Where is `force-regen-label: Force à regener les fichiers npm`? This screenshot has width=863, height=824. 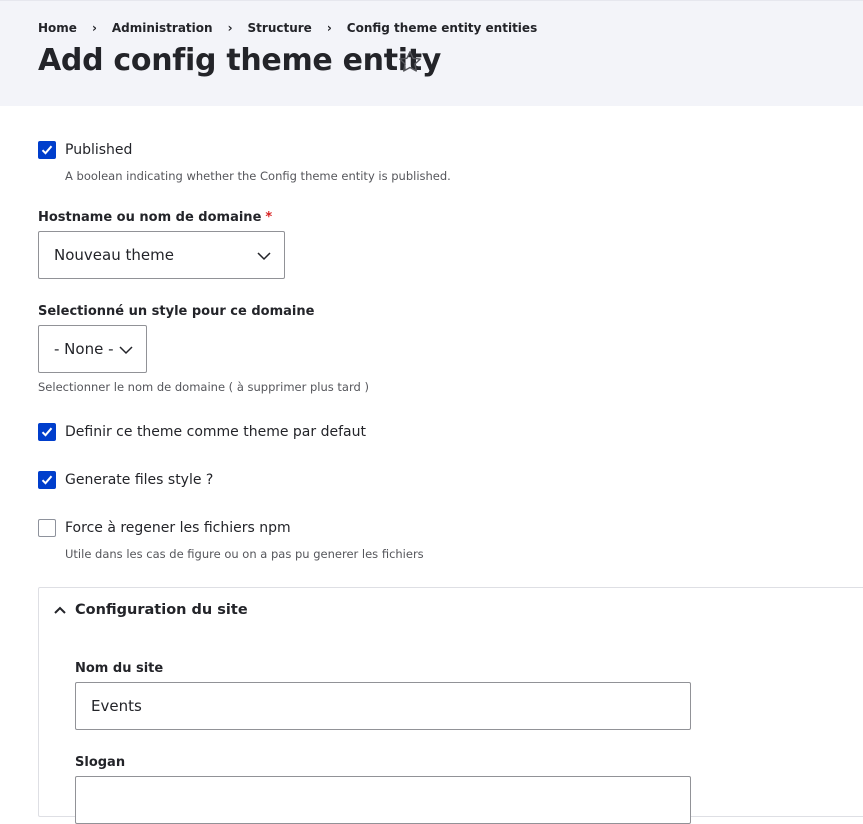
force-regen-label: Force à regener les fichiers npm is located at coordinates (178, 528).